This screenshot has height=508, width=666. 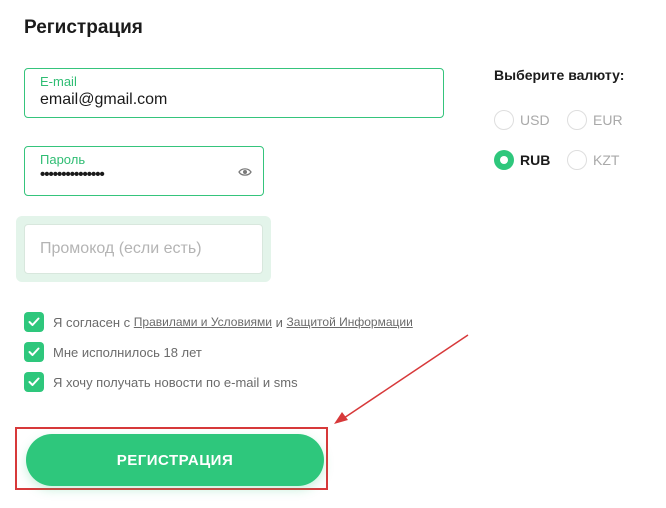 I want to click on annotation-arrow, so click(x=401, y=379).